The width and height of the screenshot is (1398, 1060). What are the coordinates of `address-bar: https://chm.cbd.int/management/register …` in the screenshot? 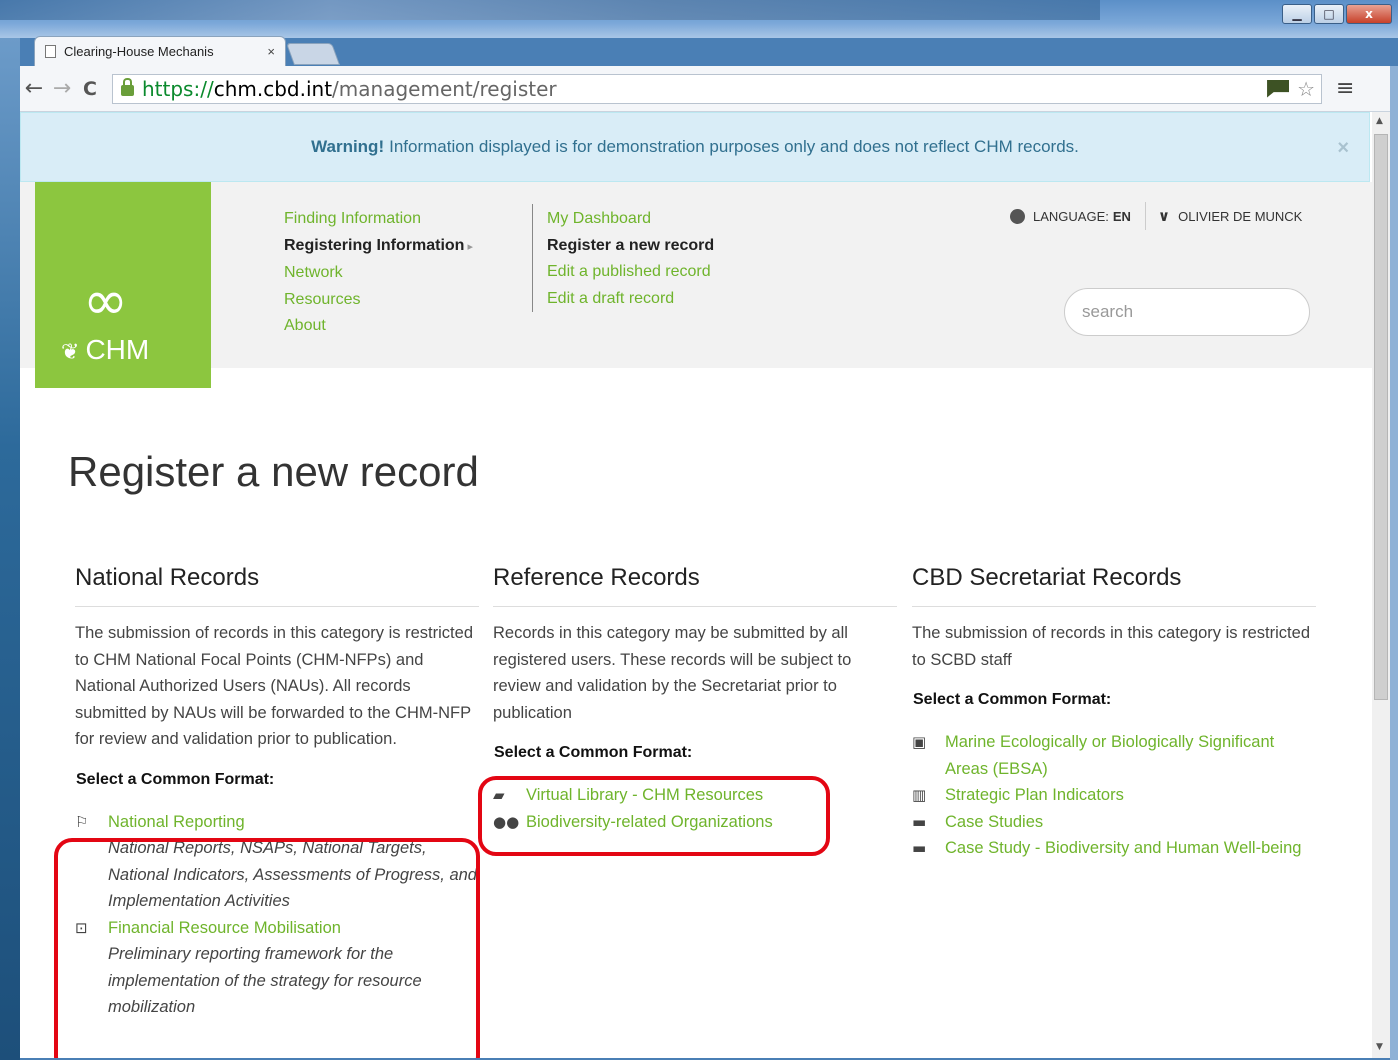 It's located at (717, 88).